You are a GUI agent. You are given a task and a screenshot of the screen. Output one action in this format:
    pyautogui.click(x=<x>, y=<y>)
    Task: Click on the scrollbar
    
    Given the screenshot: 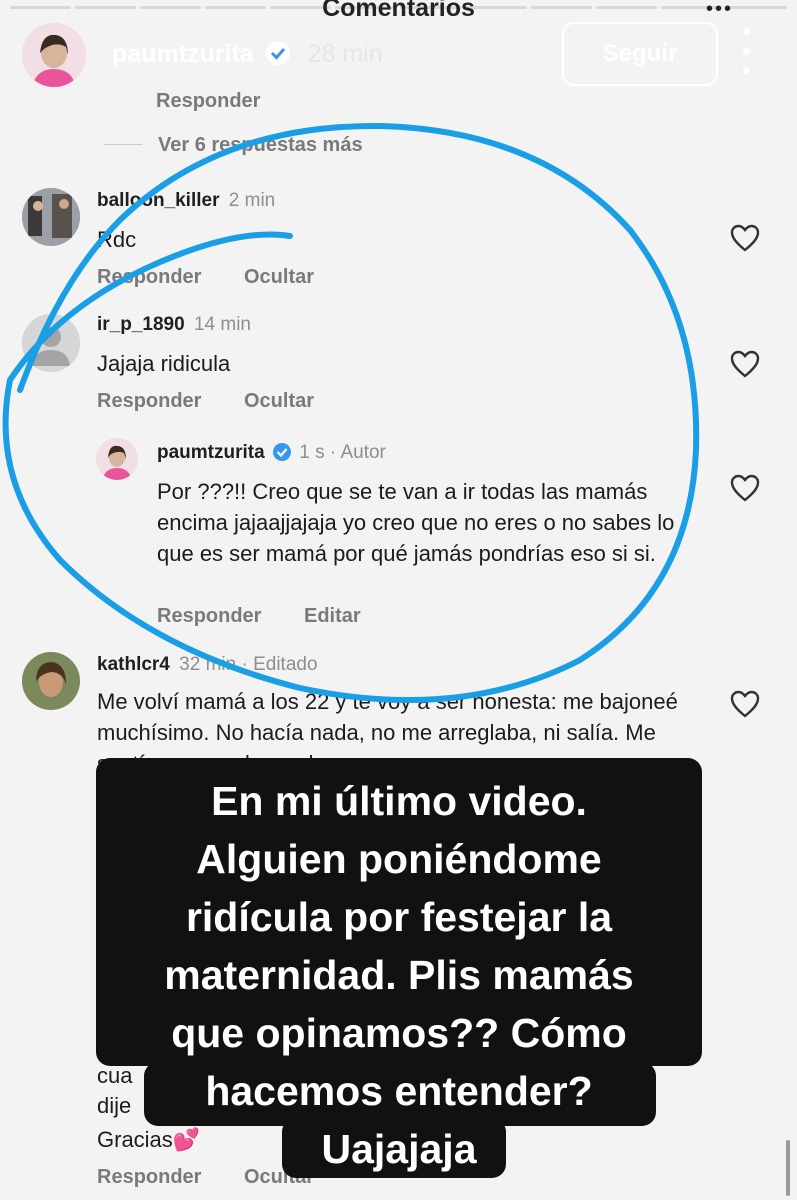 What is the action you would take?
    pyautogui.click(x=788, y=1168)
    